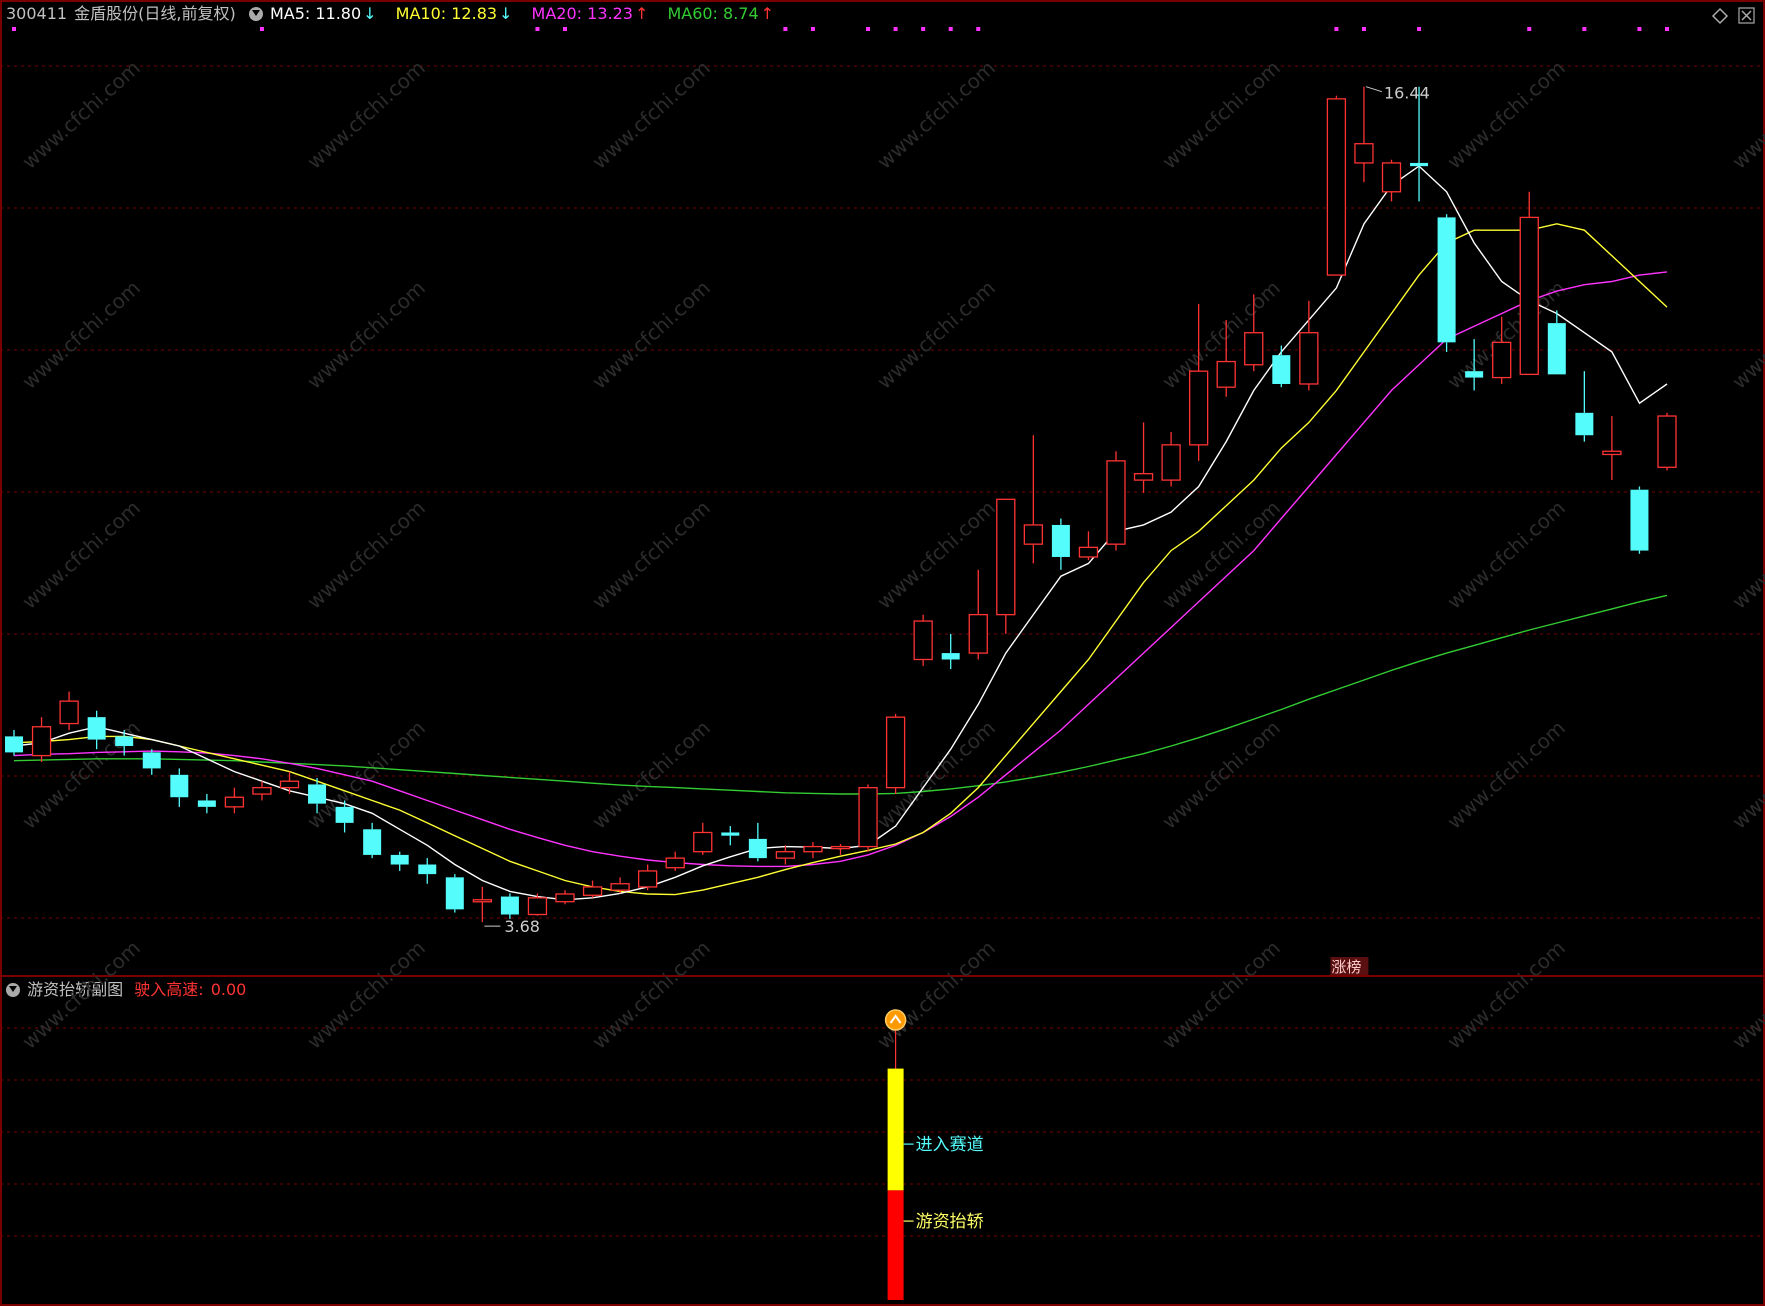 The height and width of the screenshot is (1306, 1765). I want to click on ma60-line, so click(840, 694).